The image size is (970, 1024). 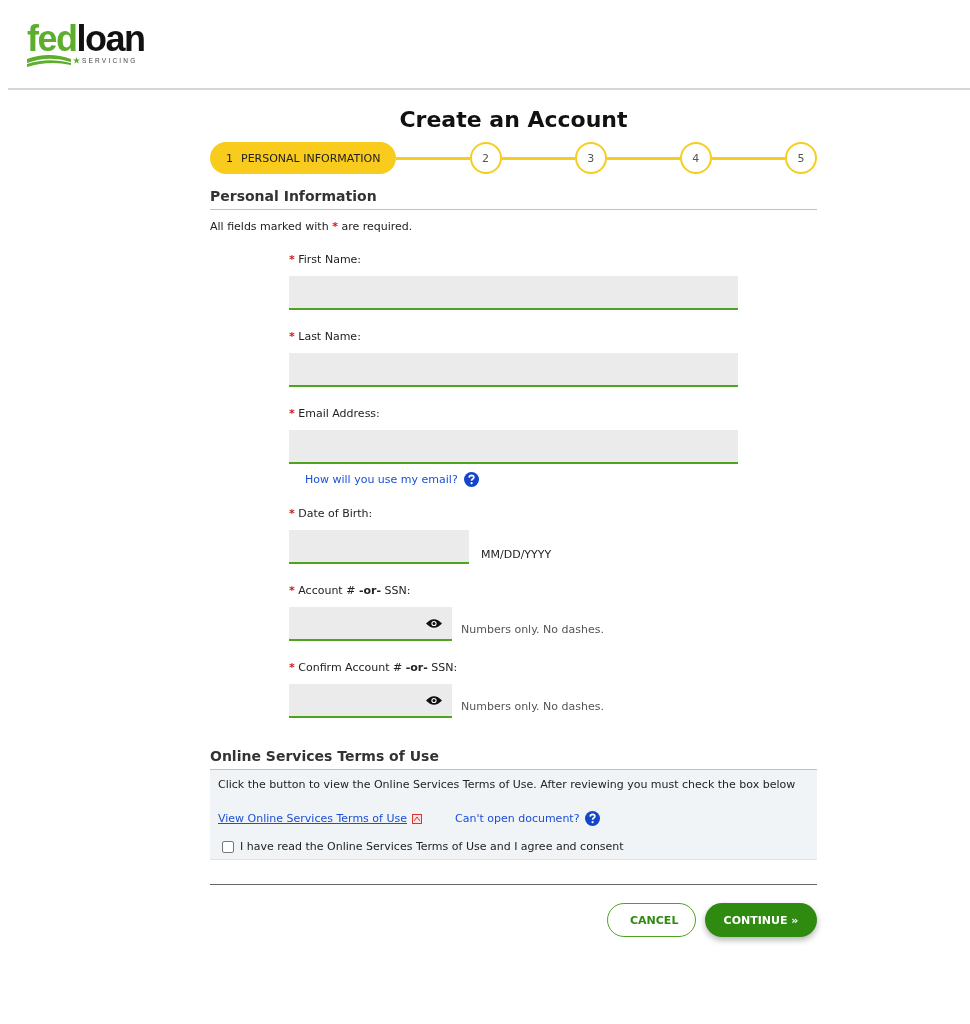 I want to click on step-indicator: 1 PERSONAL INFORMATION, so click(x=303, y=158).